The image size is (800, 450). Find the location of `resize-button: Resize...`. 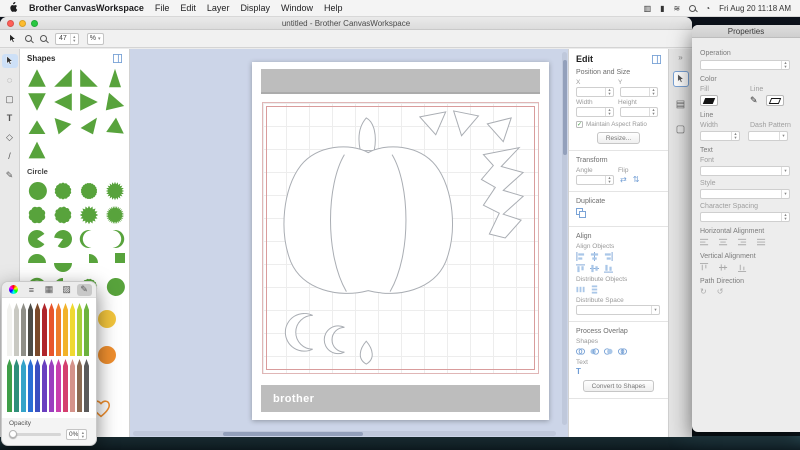

resize-button: Resize... is located at coordinates (618, 138).